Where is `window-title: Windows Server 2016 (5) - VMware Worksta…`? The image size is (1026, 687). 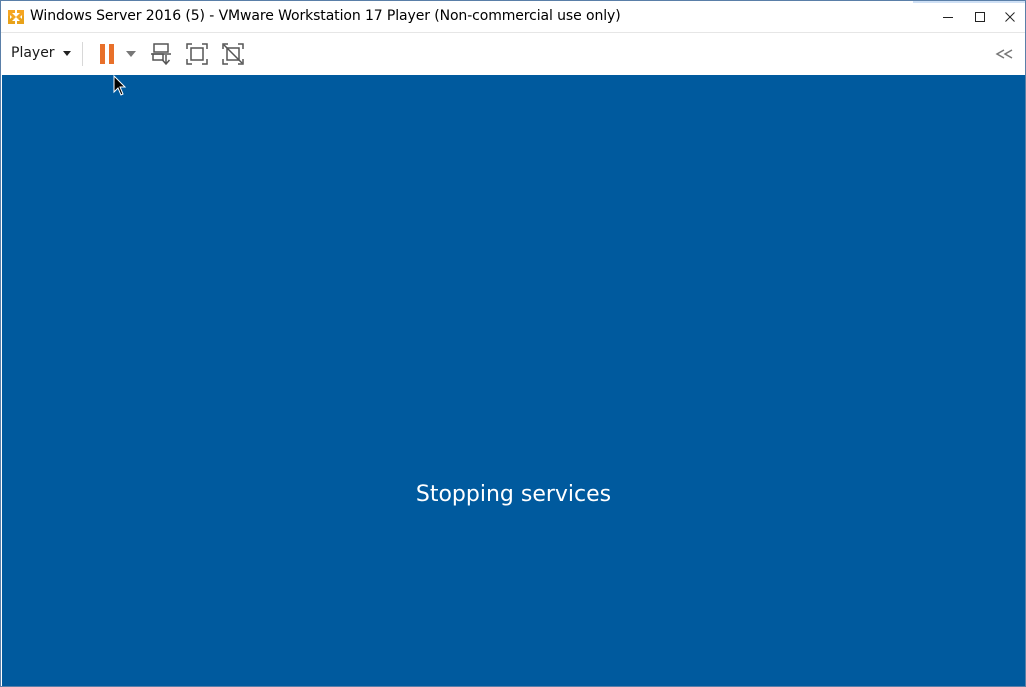
window-title: Windows Server 2016 (5) - VMware Worksta… is located at coordinates (325, 16).